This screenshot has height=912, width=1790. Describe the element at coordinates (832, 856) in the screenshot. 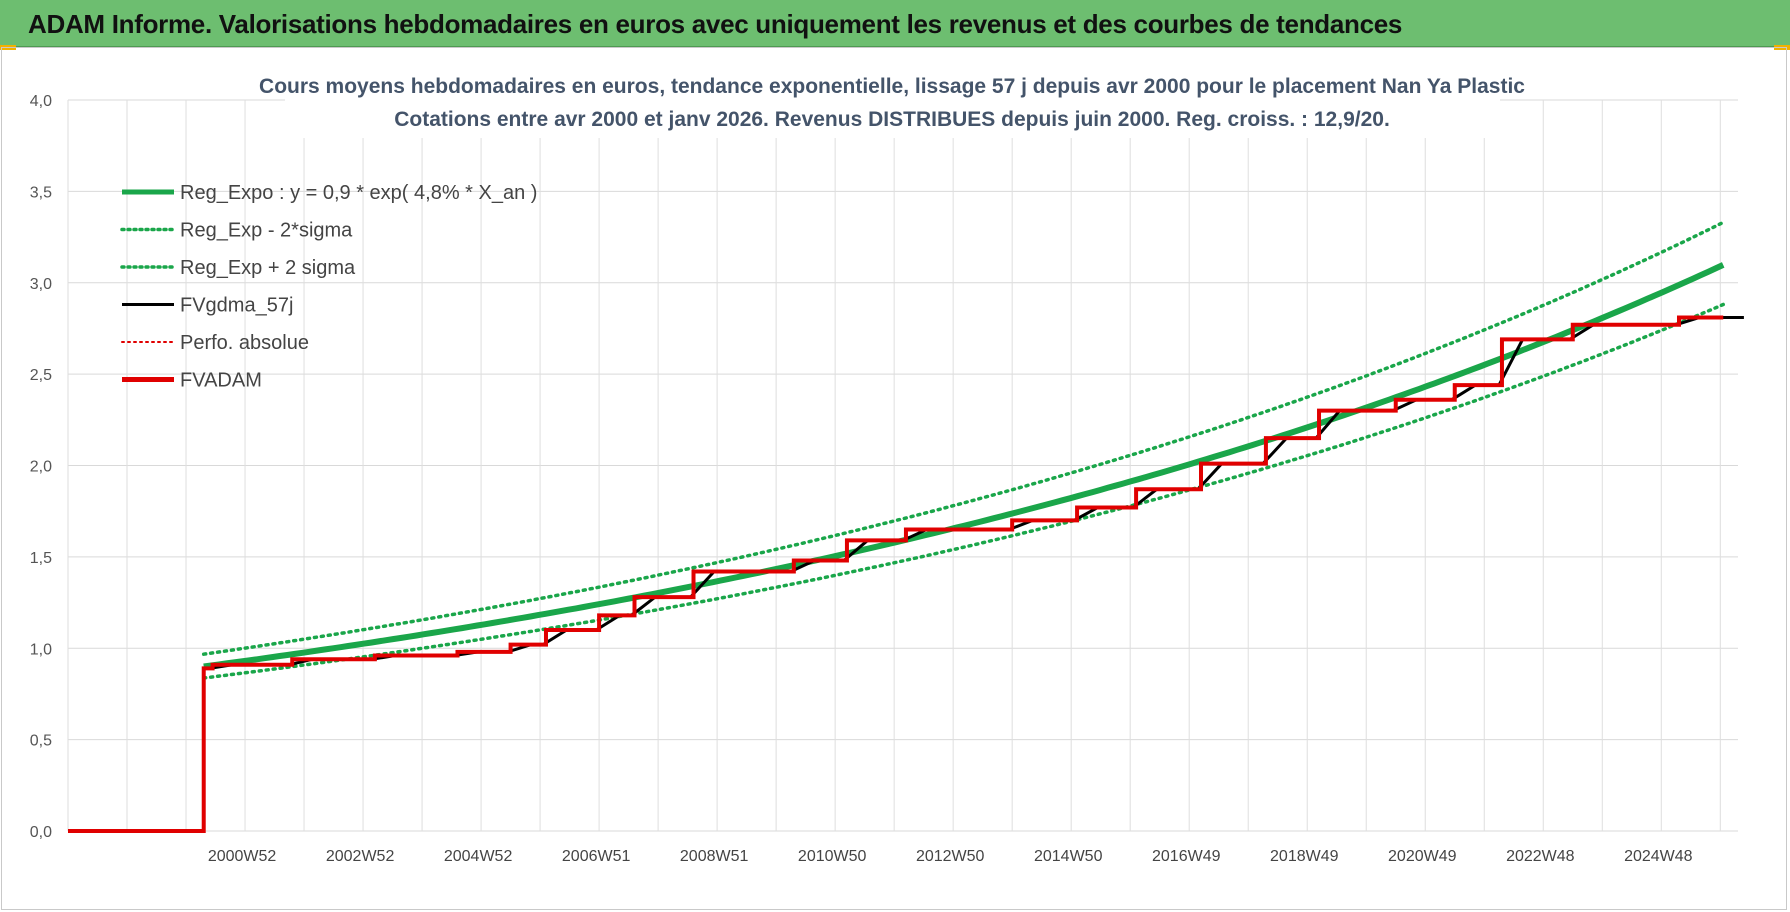

I see `x-tick-label: 2010W50` at that location.